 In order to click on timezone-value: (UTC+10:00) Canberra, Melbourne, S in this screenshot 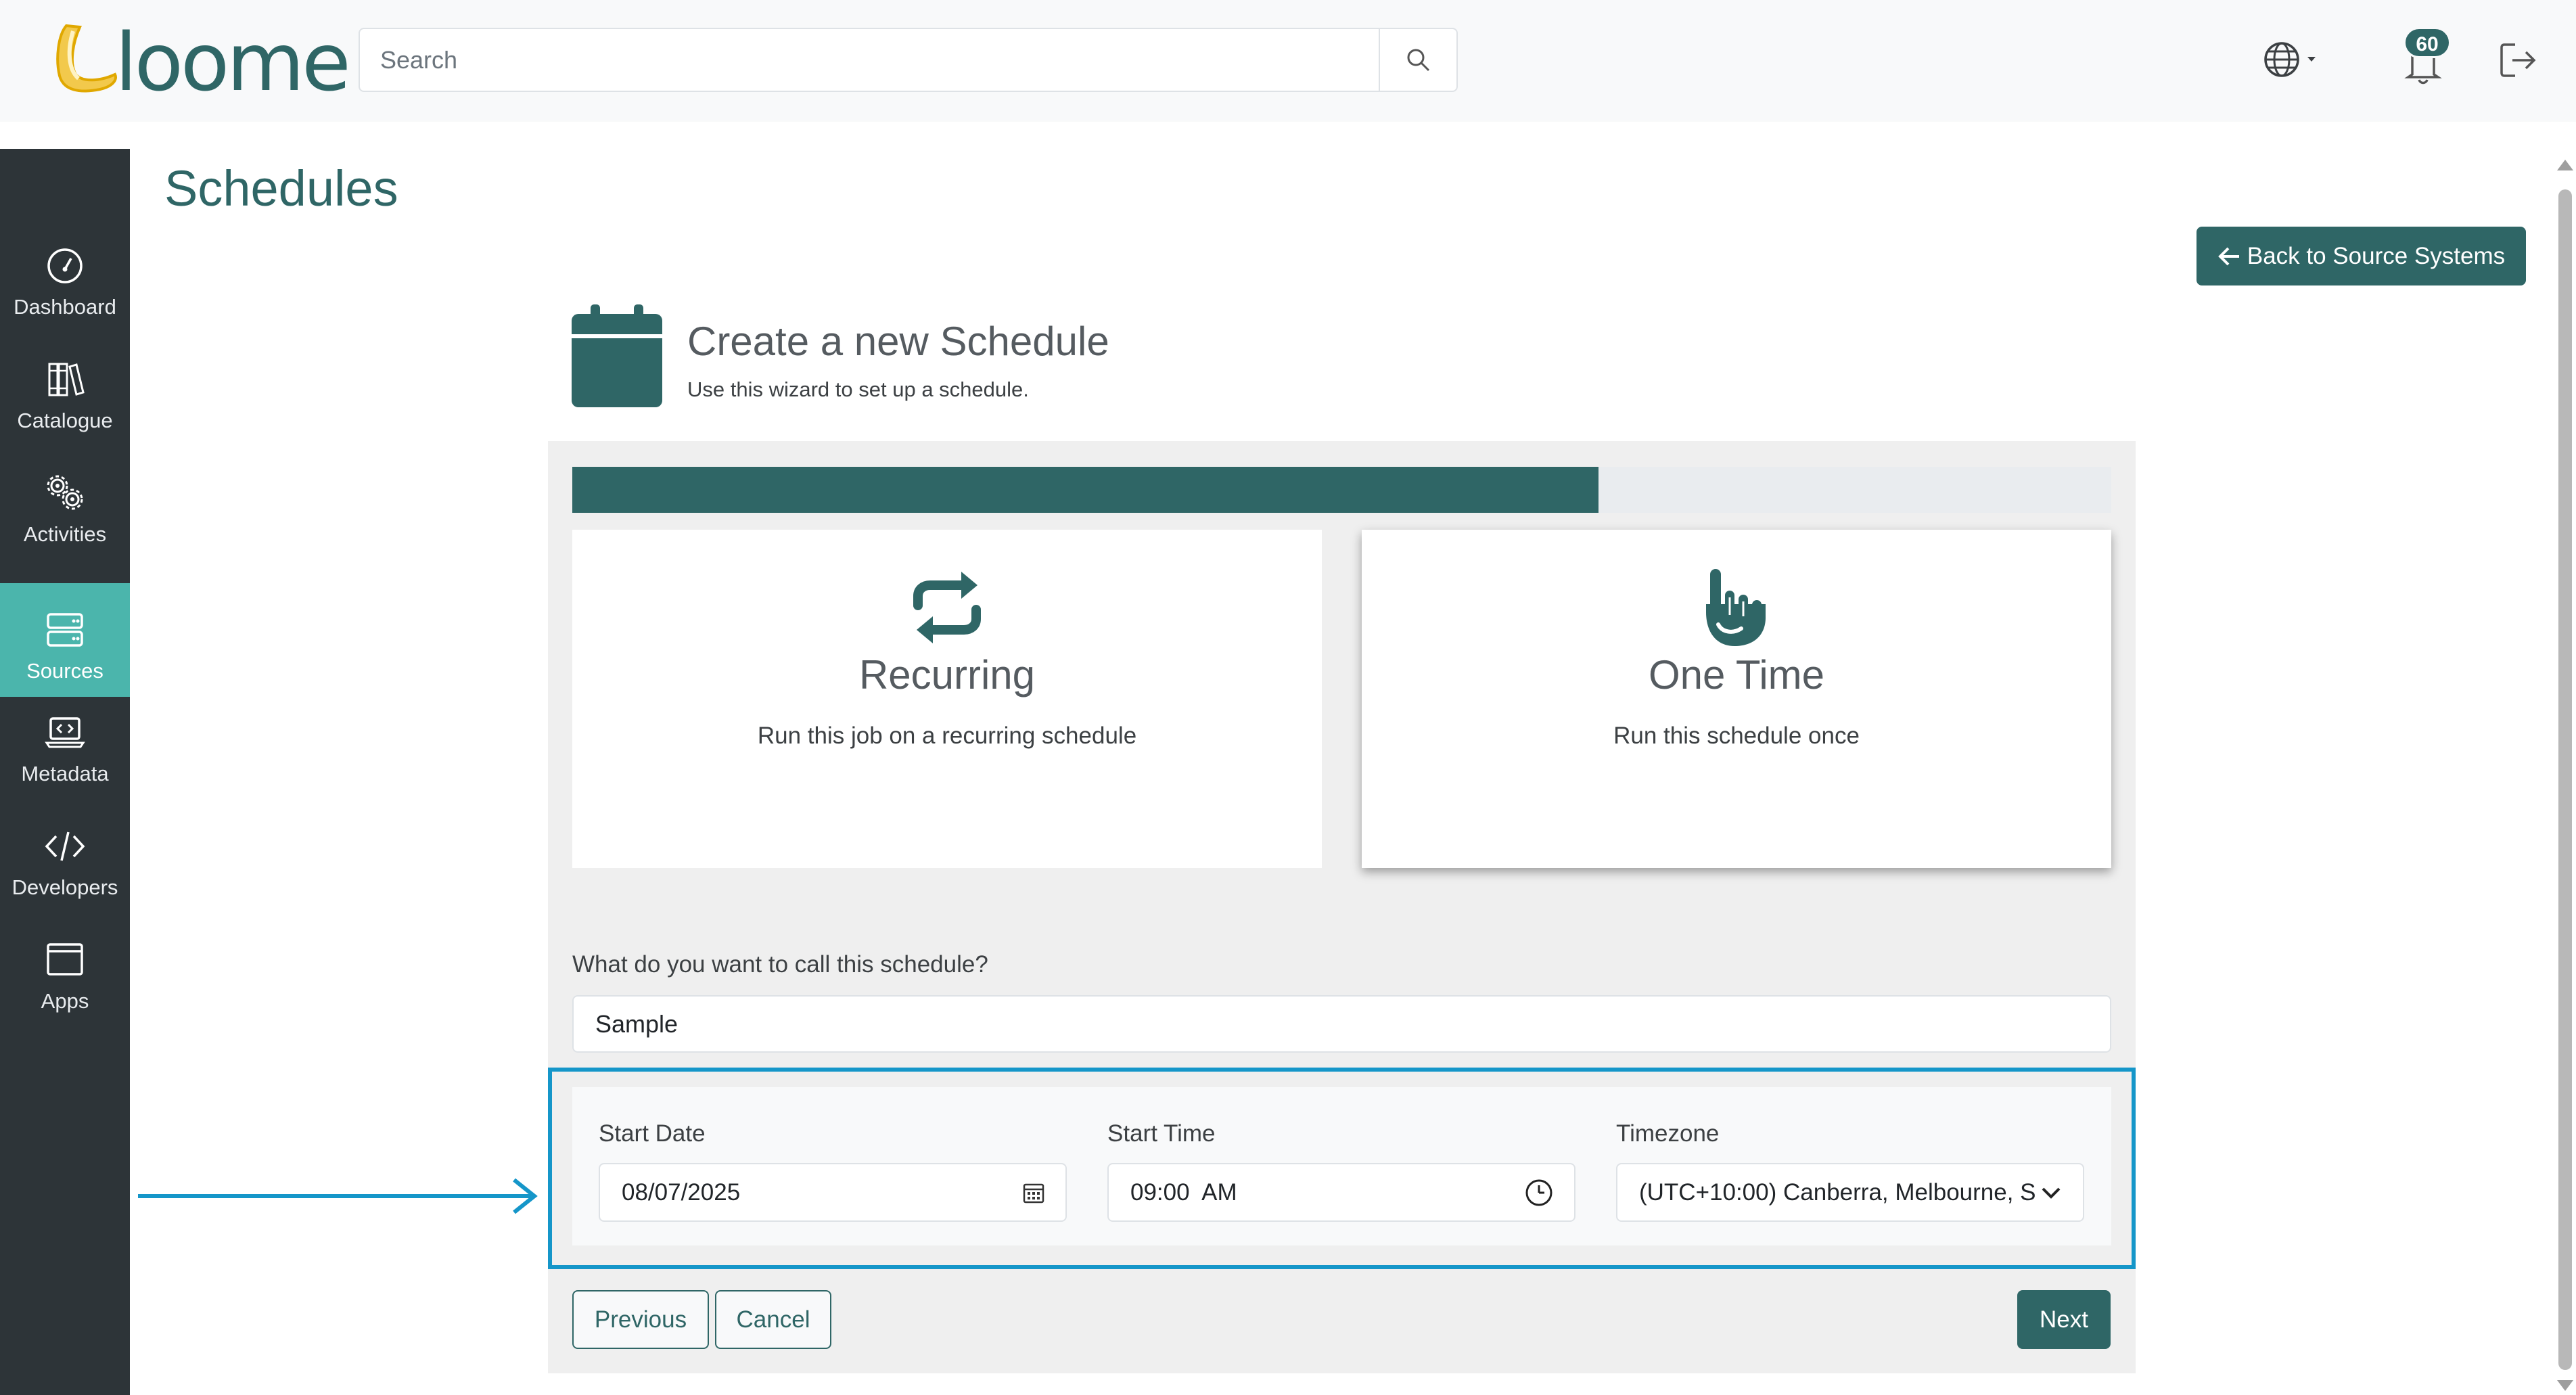, I will do `click(1838, 1192)`.